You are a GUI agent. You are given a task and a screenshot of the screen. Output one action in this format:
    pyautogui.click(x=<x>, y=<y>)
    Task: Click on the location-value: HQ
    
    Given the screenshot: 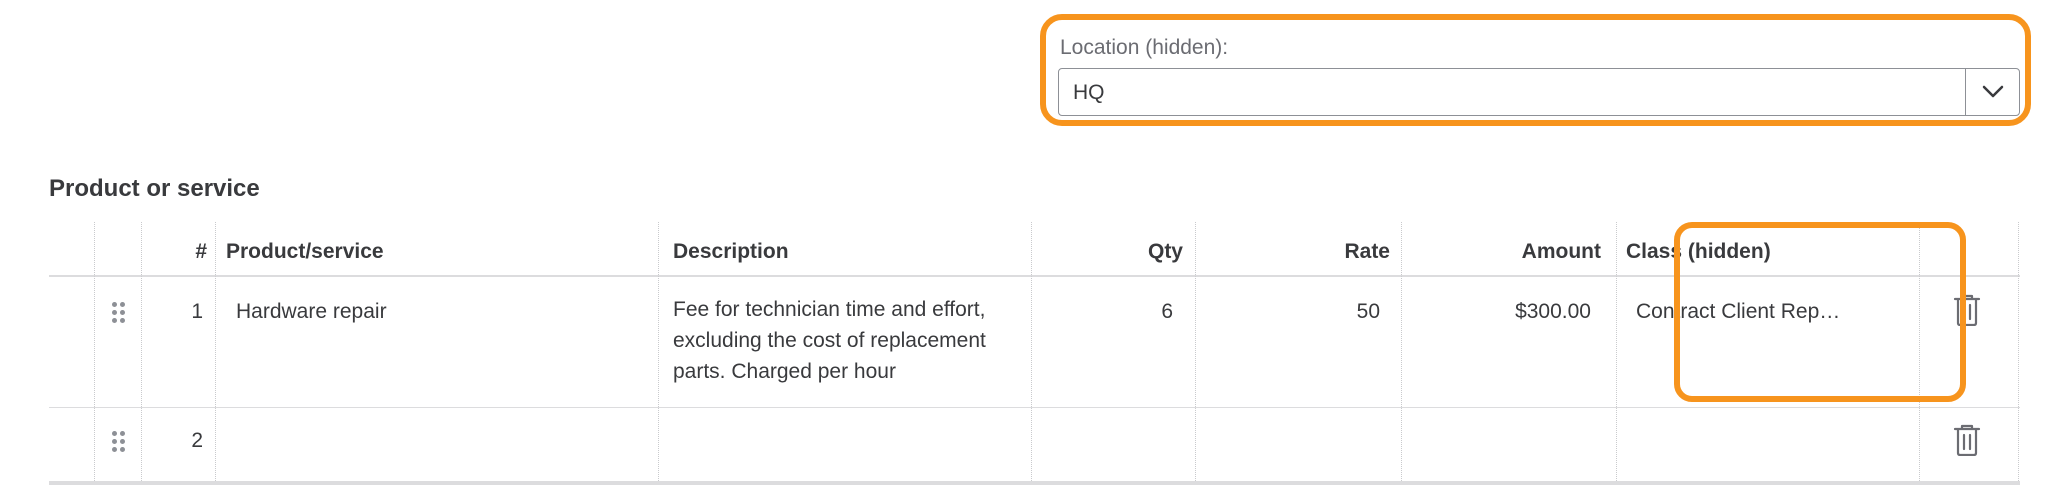 What is the action you would take?
    pyautogui.click(x=1089, y=92)
    